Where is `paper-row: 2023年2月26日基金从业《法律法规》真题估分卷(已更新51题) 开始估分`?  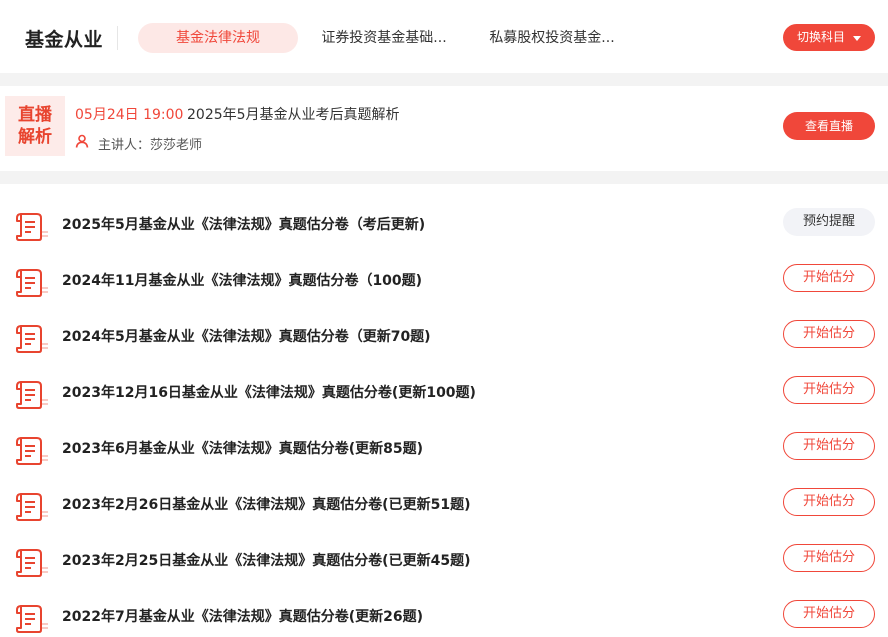 paper-row: 2023年2月26日基金从业《法律法规》真题估分卷(已更新51题) 开始估分 is located at coordinates (444, 511).